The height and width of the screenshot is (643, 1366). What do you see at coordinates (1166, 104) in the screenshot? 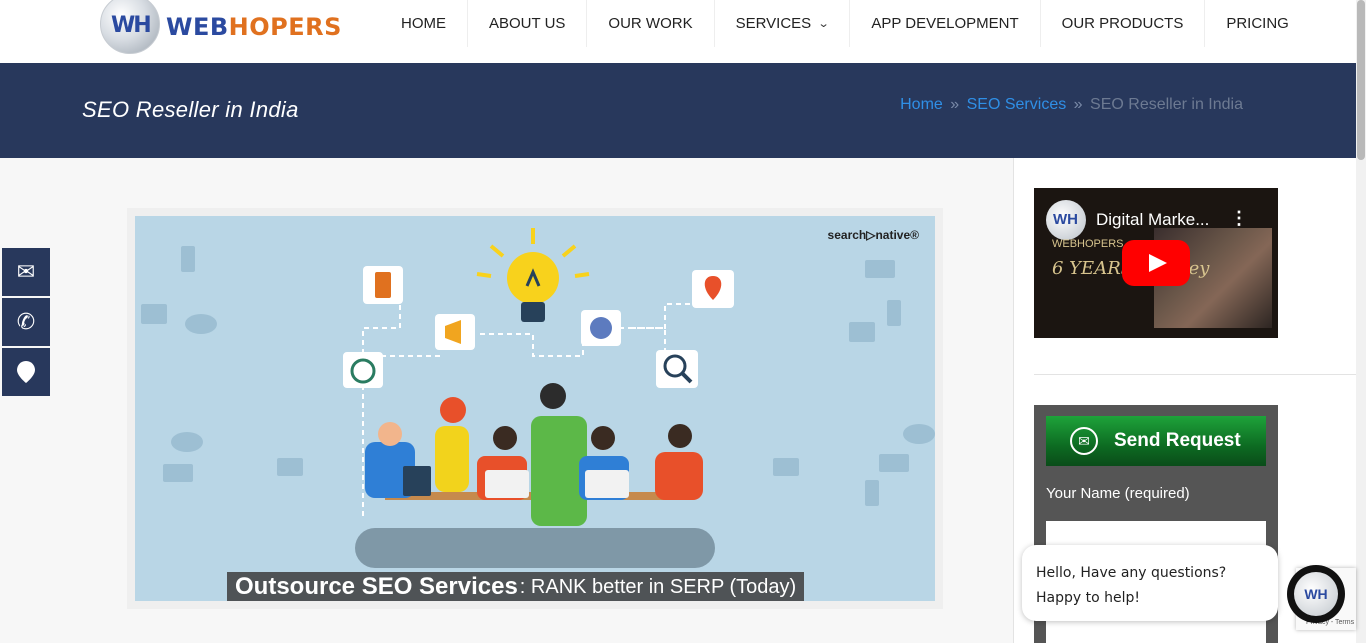
I see `breadcrumb-current: SEO Reseller in India` at bounding box center [1166, 104].